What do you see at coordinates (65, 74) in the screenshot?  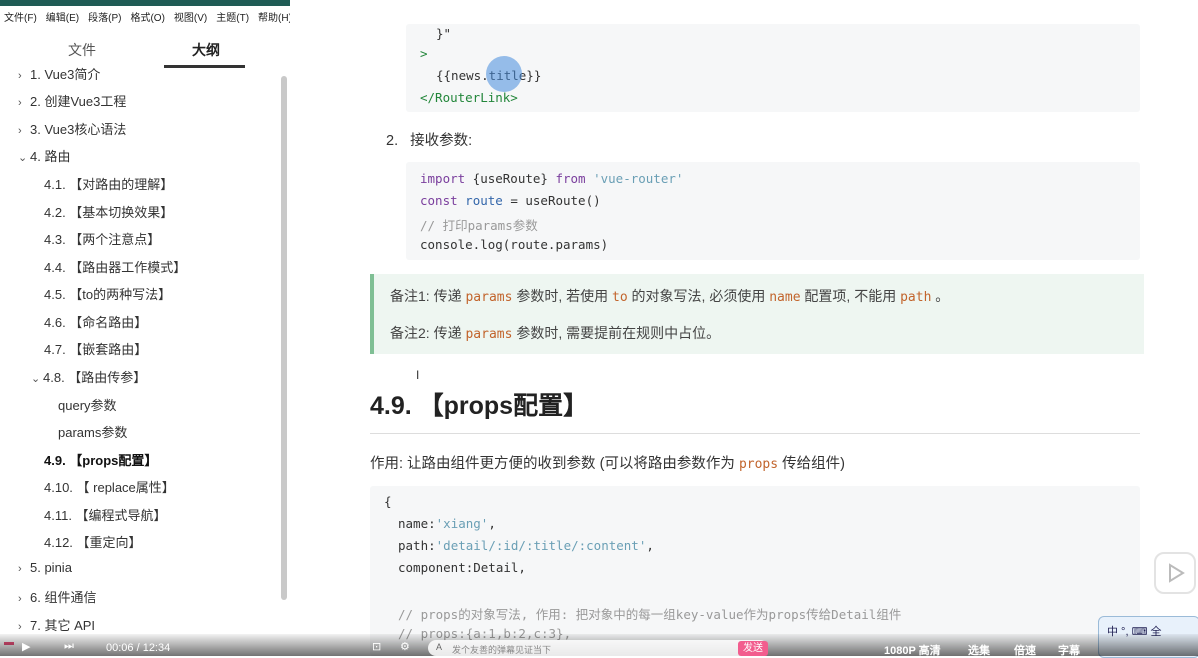 I see `outline-item-label: 1. Vue3简介` at bounding box center [65, 74].